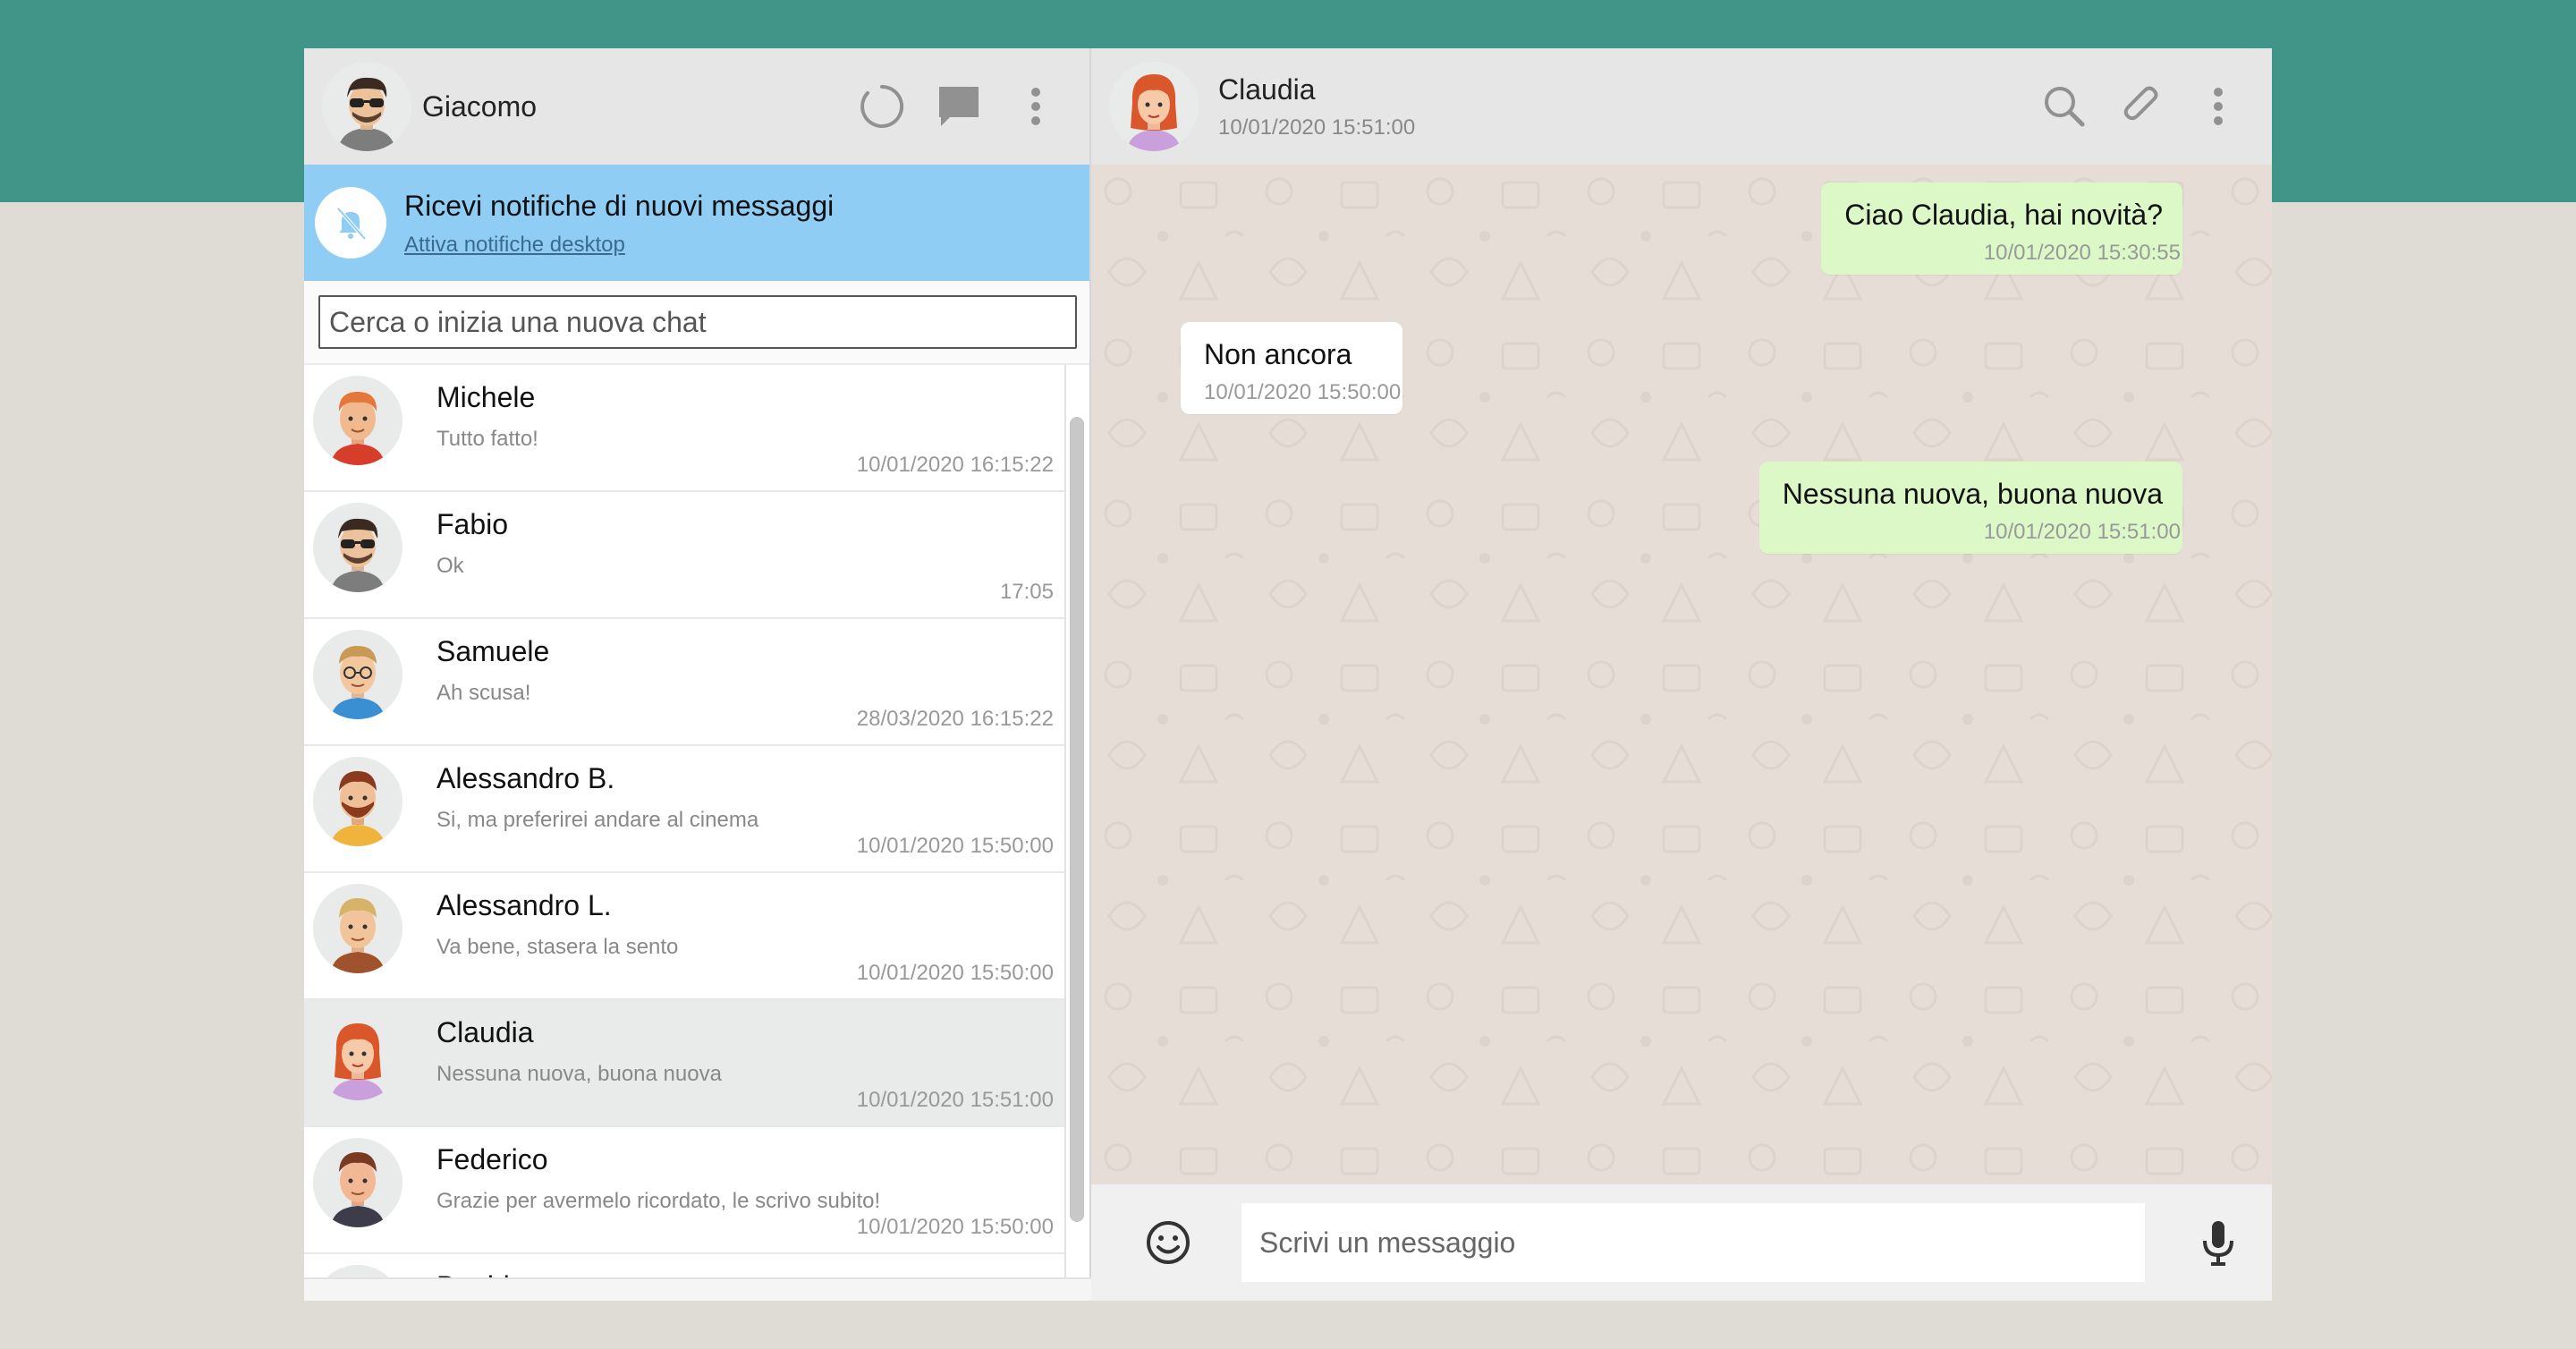 The width and height of the screenshot is (2576, 1349). I want to click on attach-icon, so click(2141, 106).